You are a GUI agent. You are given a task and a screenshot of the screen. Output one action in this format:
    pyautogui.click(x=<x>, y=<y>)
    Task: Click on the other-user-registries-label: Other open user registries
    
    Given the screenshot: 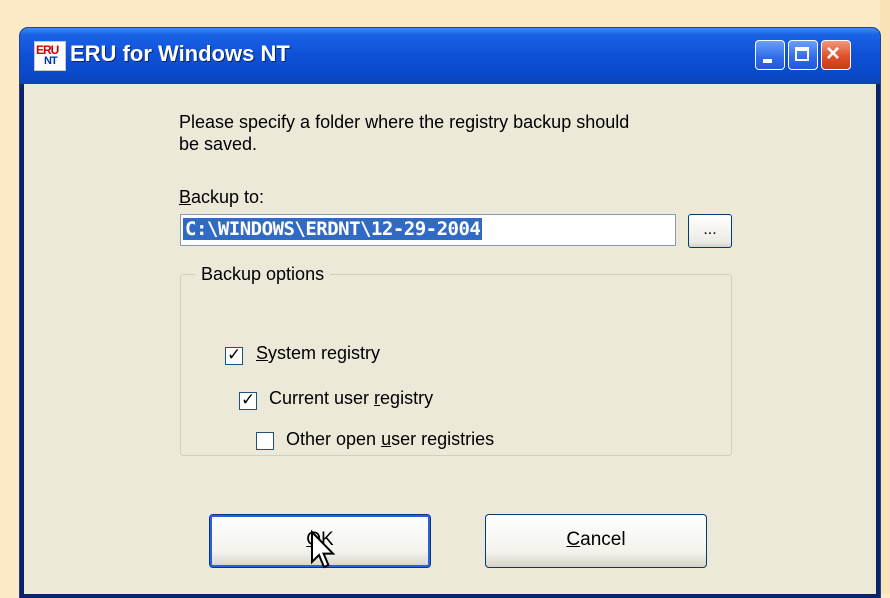 What is the action you would take?
    pyautogui.click(x=390, y=439)
    